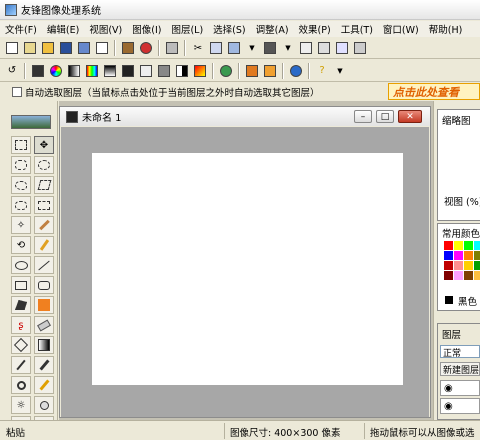 Image resolution: width=480 pixels, height=440 pixels. What do you see at coordinates (252, 71) in the screenshot?
I see `filter-icon` at bounding box center [252, 71].